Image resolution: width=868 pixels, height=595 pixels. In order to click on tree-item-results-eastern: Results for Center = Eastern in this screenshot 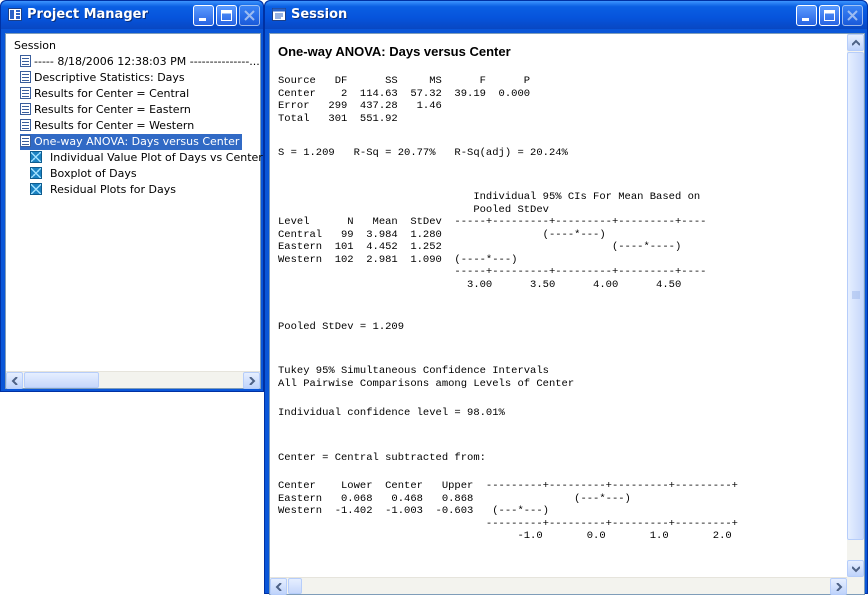, I will do `click(105, 110)`.